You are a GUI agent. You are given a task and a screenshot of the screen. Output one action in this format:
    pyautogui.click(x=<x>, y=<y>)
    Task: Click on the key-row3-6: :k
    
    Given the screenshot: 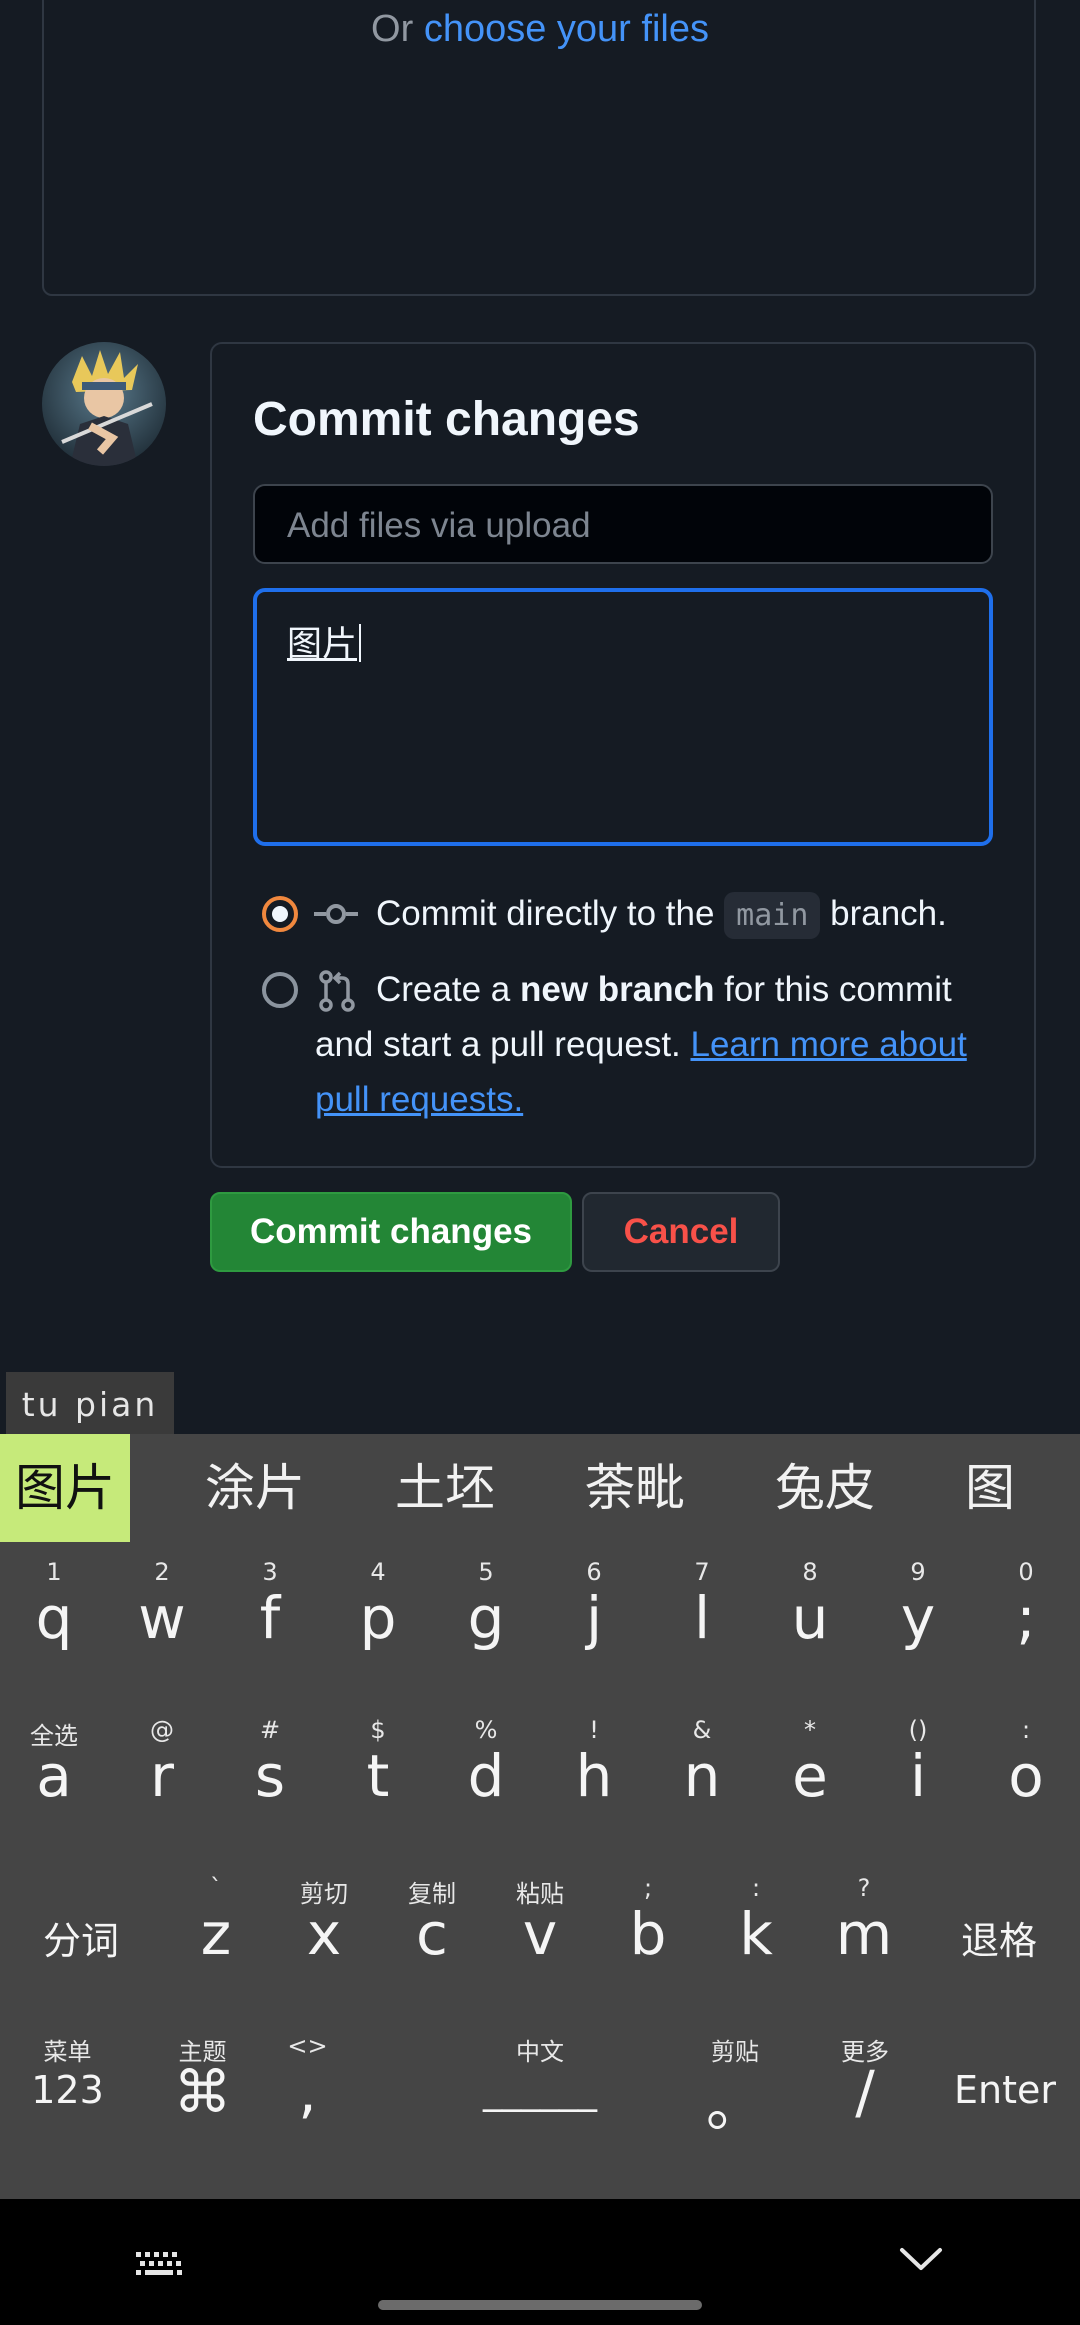 What is the action you would take?
    pyautogui.click(x=756, y=1941)
    